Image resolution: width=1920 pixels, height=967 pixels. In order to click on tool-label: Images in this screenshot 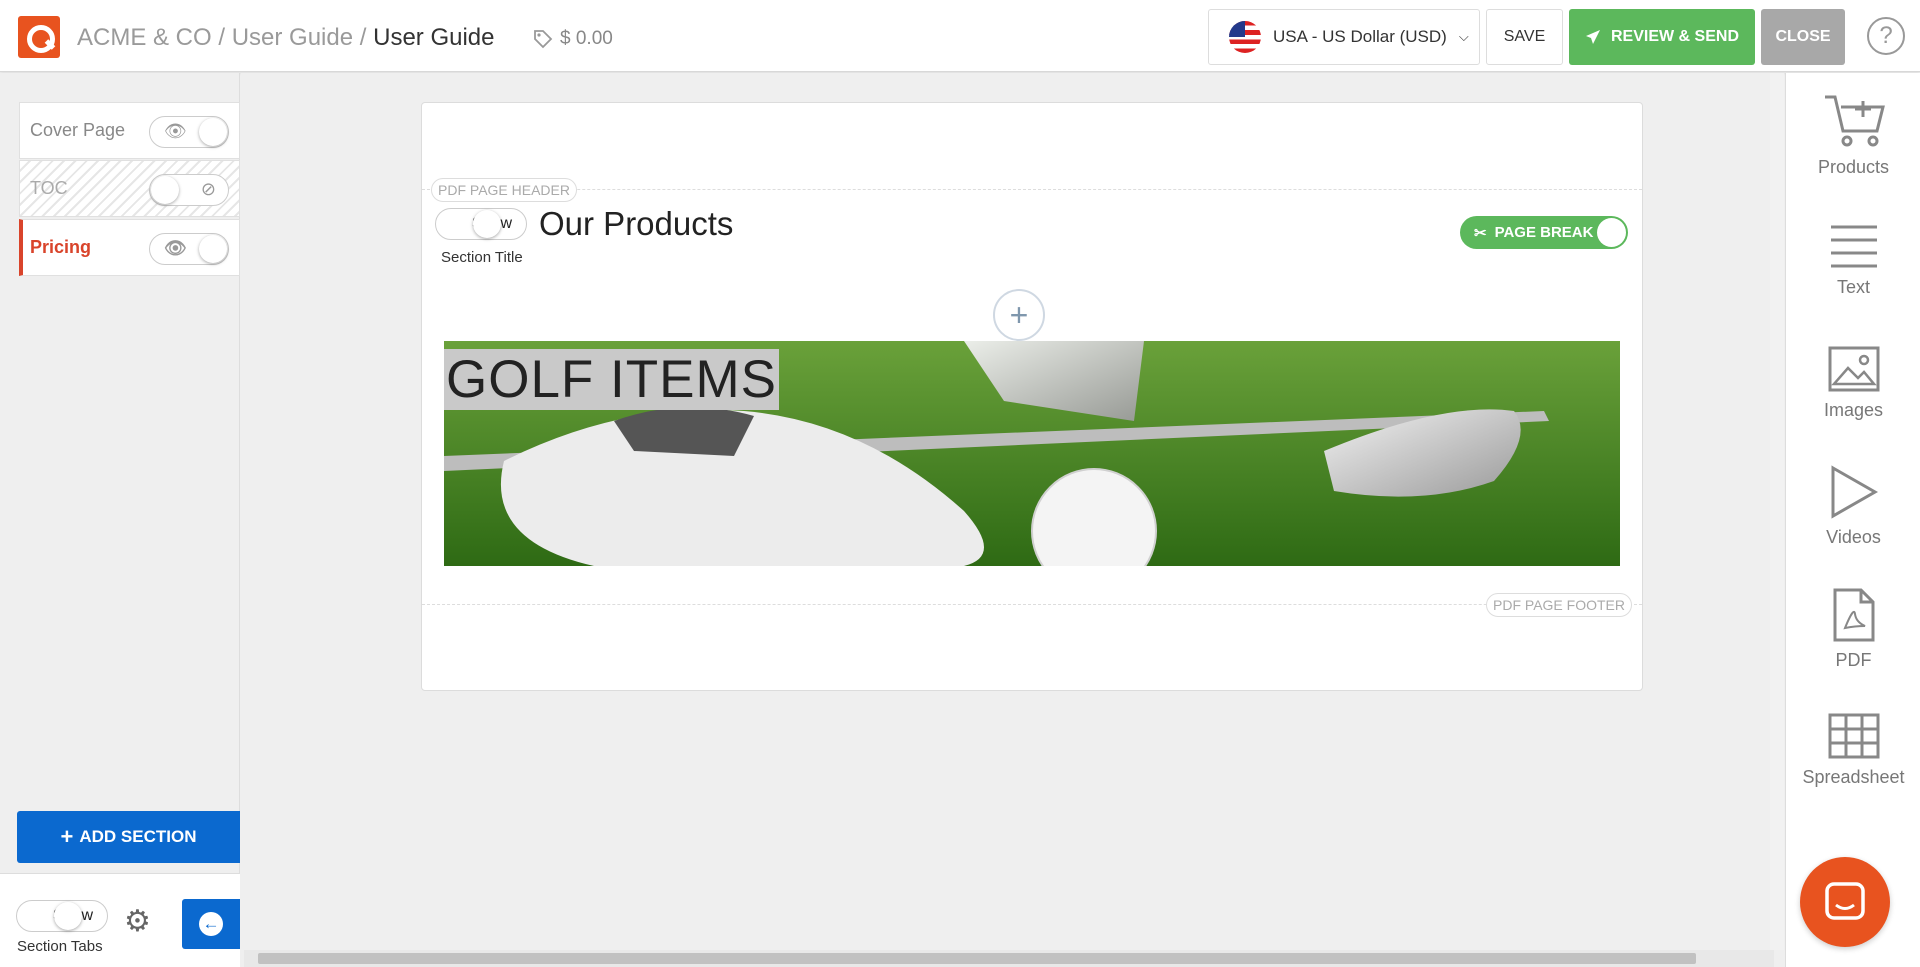, I will do `click(1853, 410)`.